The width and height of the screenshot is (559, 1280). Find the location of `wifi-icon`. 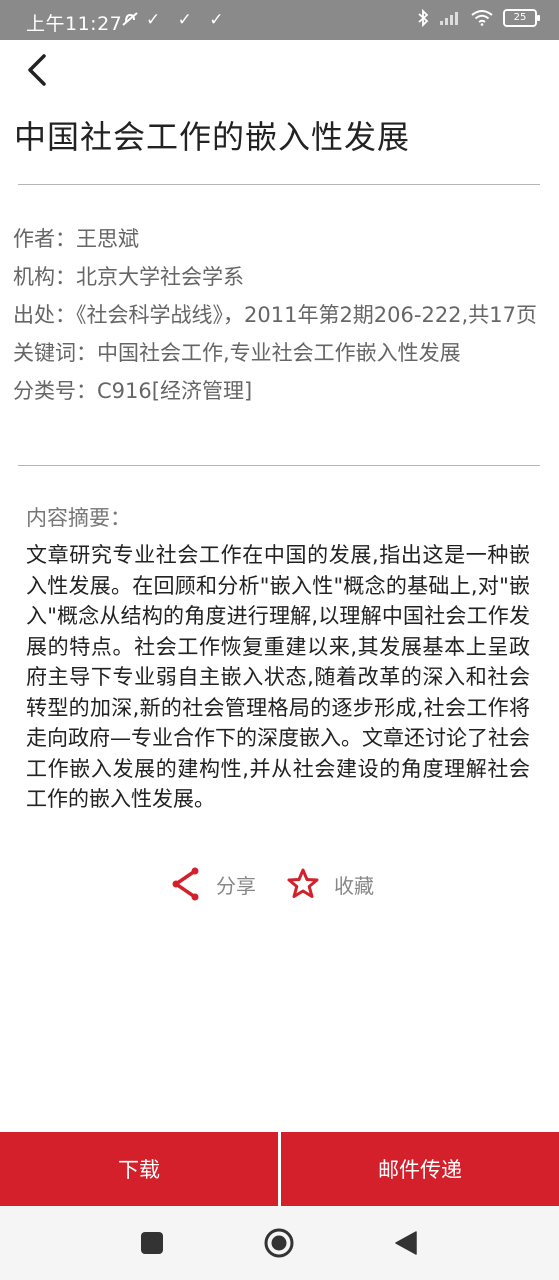

wifi-icon is located at coordinates (482, 18).